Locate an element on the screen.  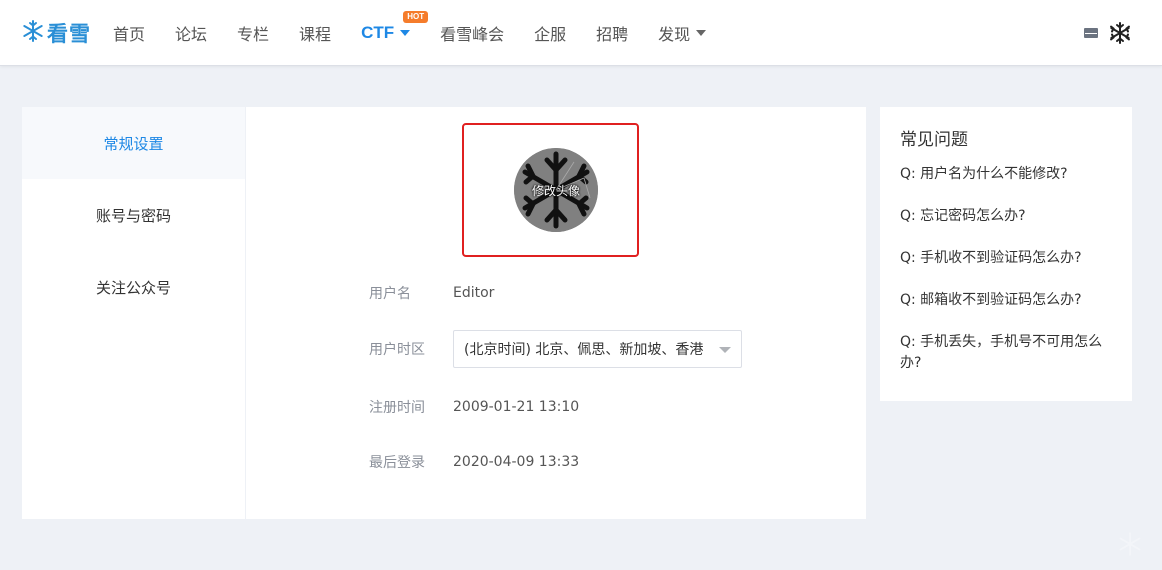
snowflake-logo-icon is located at coordinates (33, 33).